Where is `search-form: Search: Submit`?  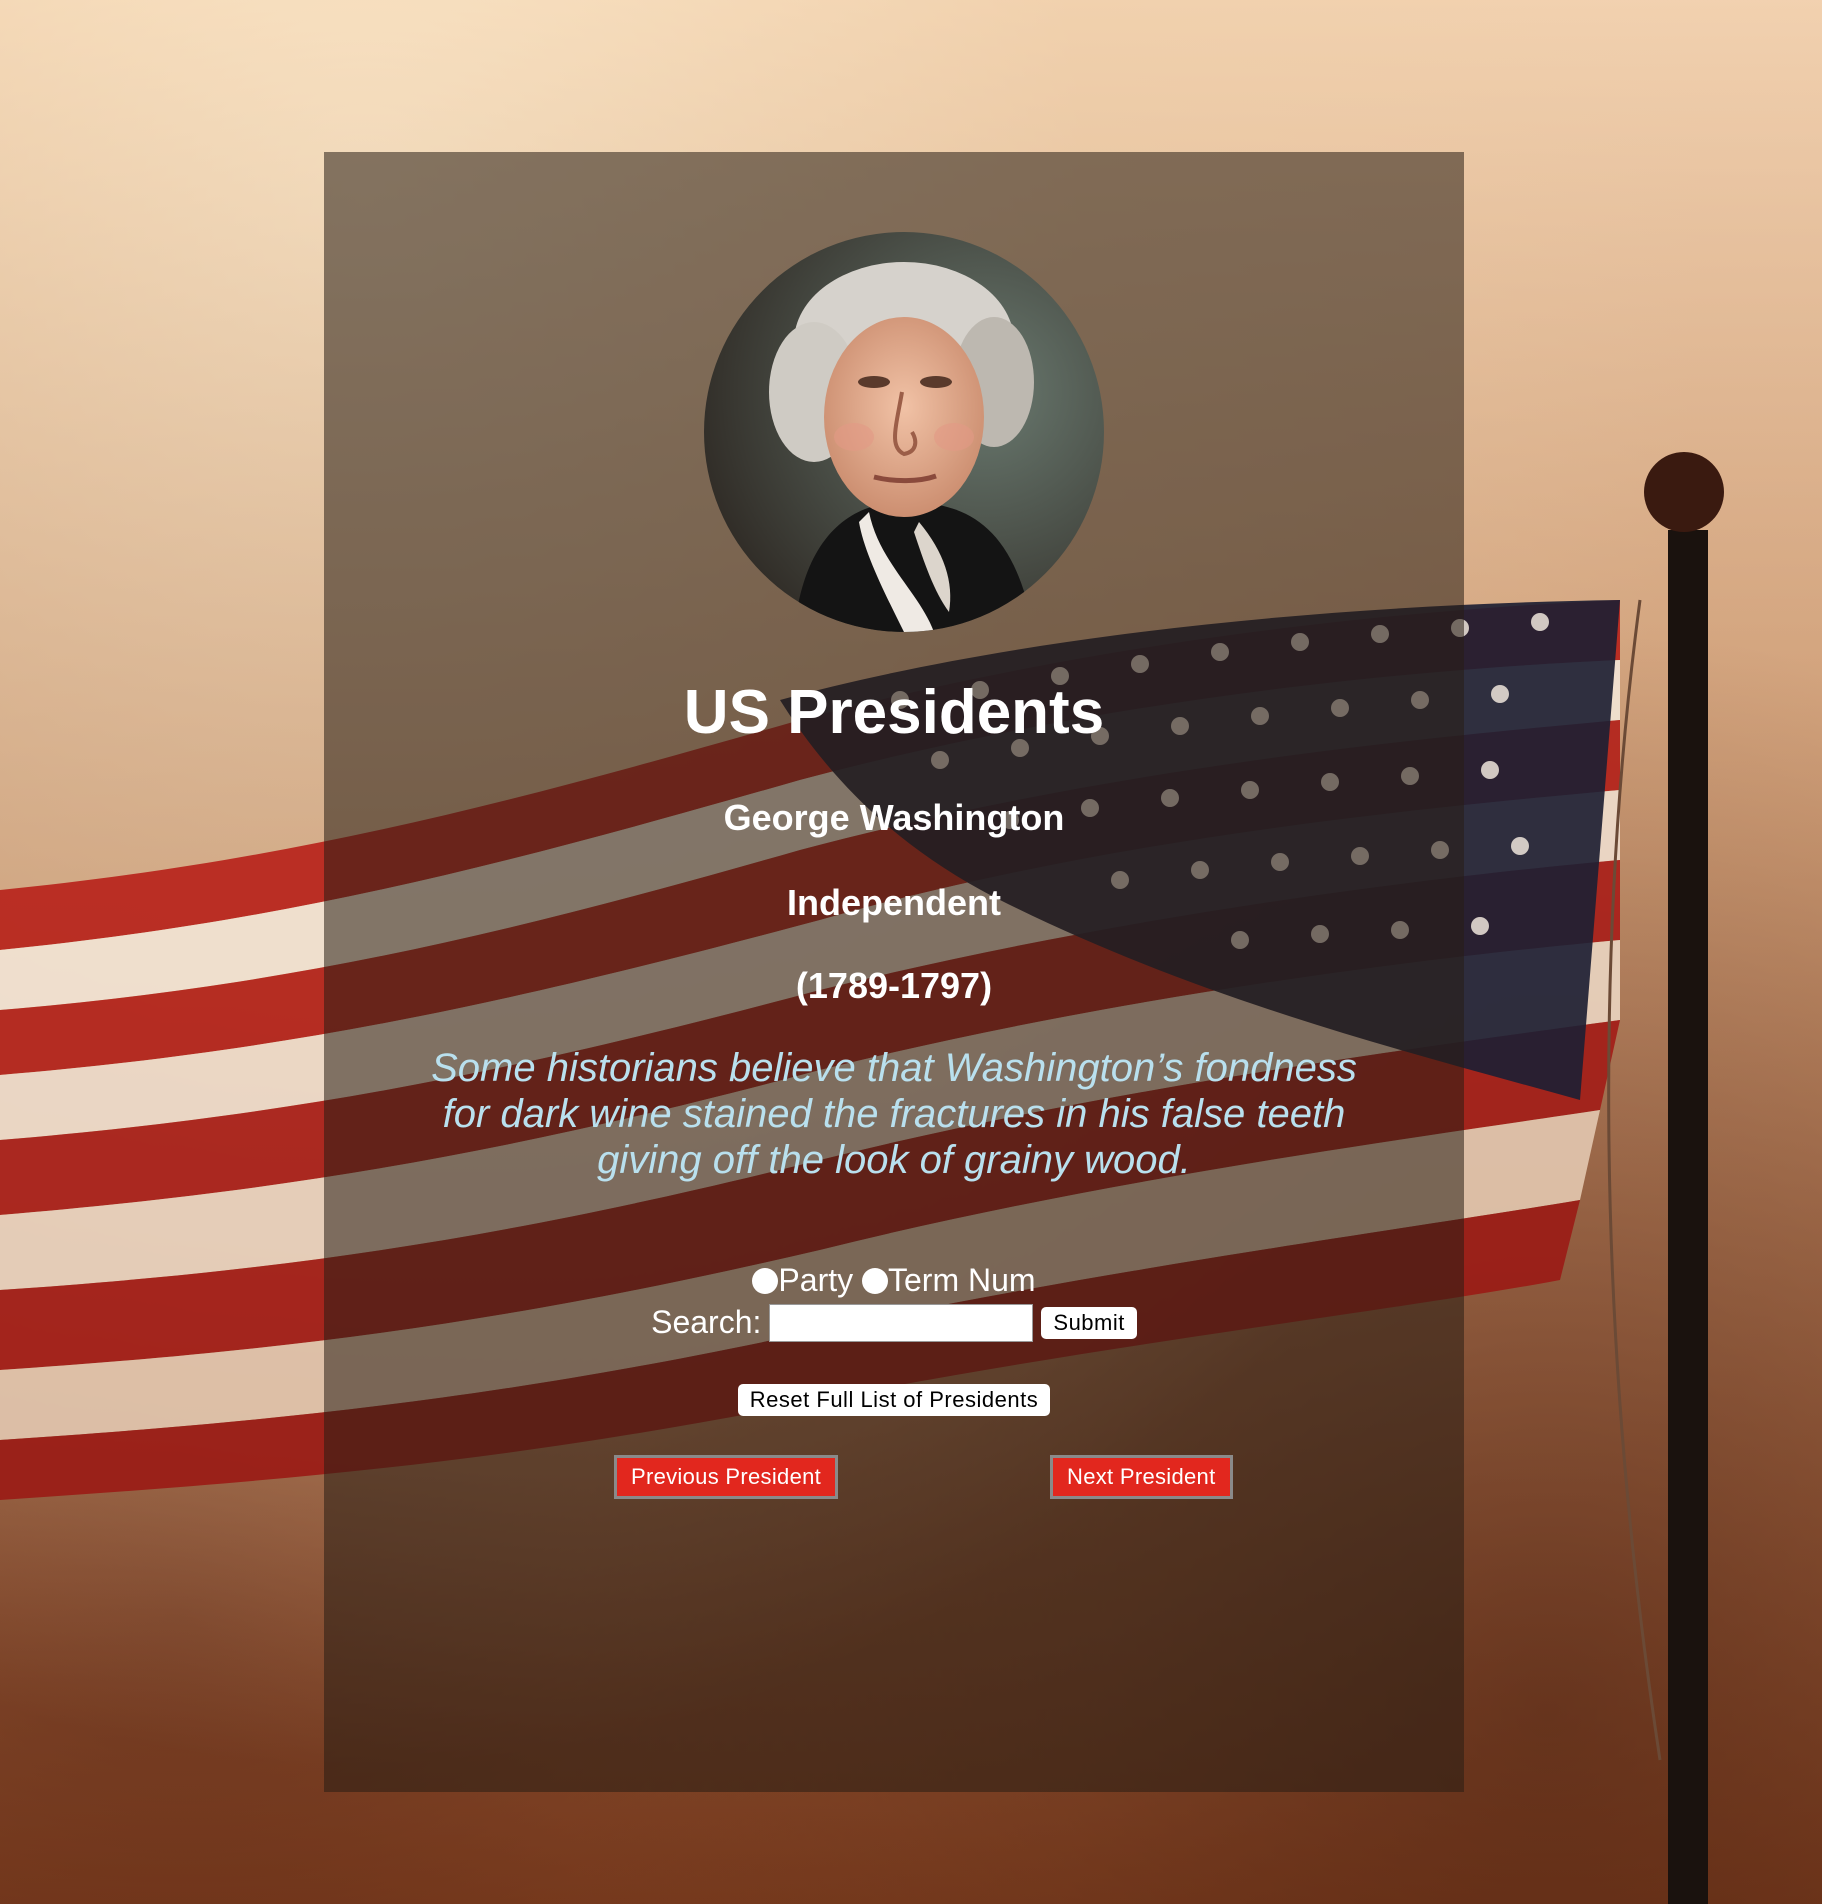 search-form: Search: Submit is located at coordinates (894, 1322).